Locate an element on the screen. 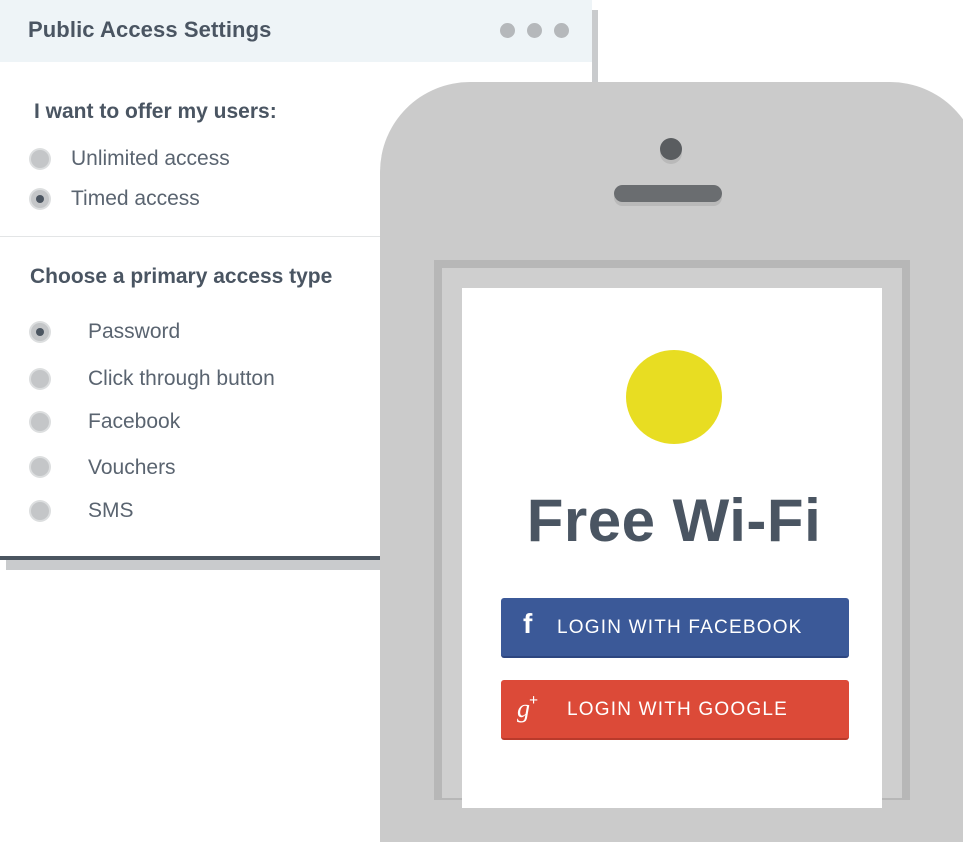  logo-circle is located at coordinates (674, 397).